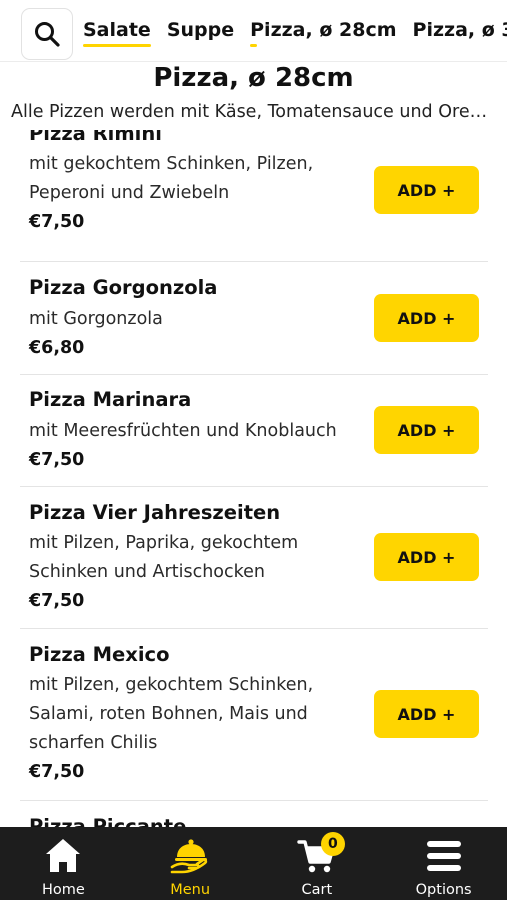 The height and width of the screenshot is (900, 507). What do you see at coordinates (460, 30) in the screenshot?
I see `tab-pizza-32: Pizza, ø 32cm` at bounding box center [460, 30].